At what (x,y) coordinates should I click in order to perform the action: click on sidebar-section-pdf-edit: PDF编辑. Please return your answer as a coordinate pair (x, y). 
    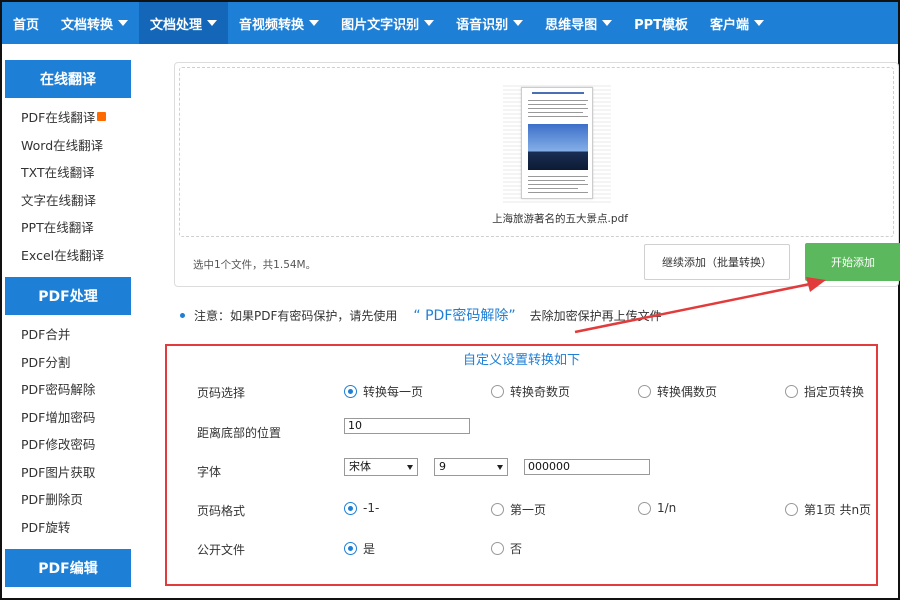
    Looking at the image, I should click on (68, 568).